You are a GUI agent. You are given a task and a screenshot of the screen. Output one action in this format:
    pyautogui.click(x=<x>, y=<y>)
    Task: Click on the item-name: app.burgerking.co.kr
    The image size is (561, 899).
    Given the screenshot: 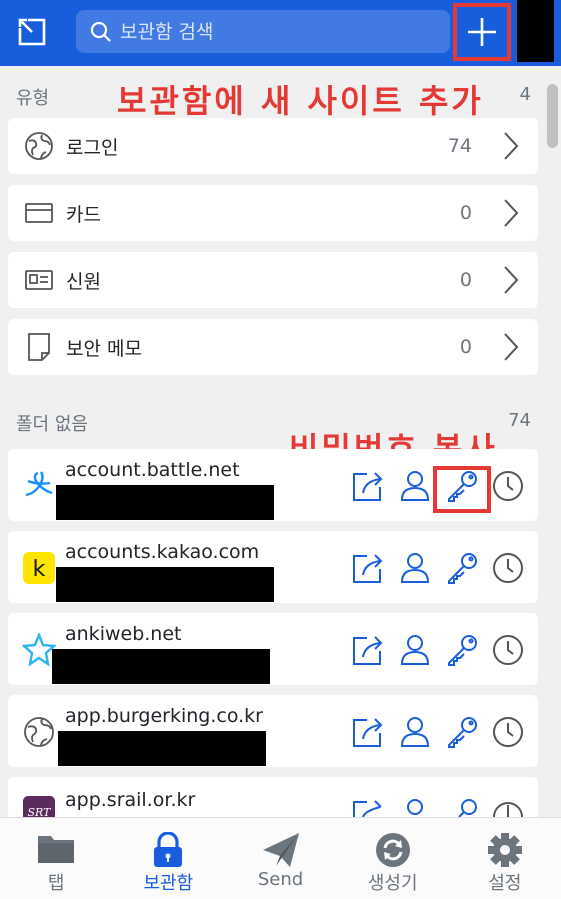 What is the action you would take?
    pyautogui.click(x=164, y=716)
    